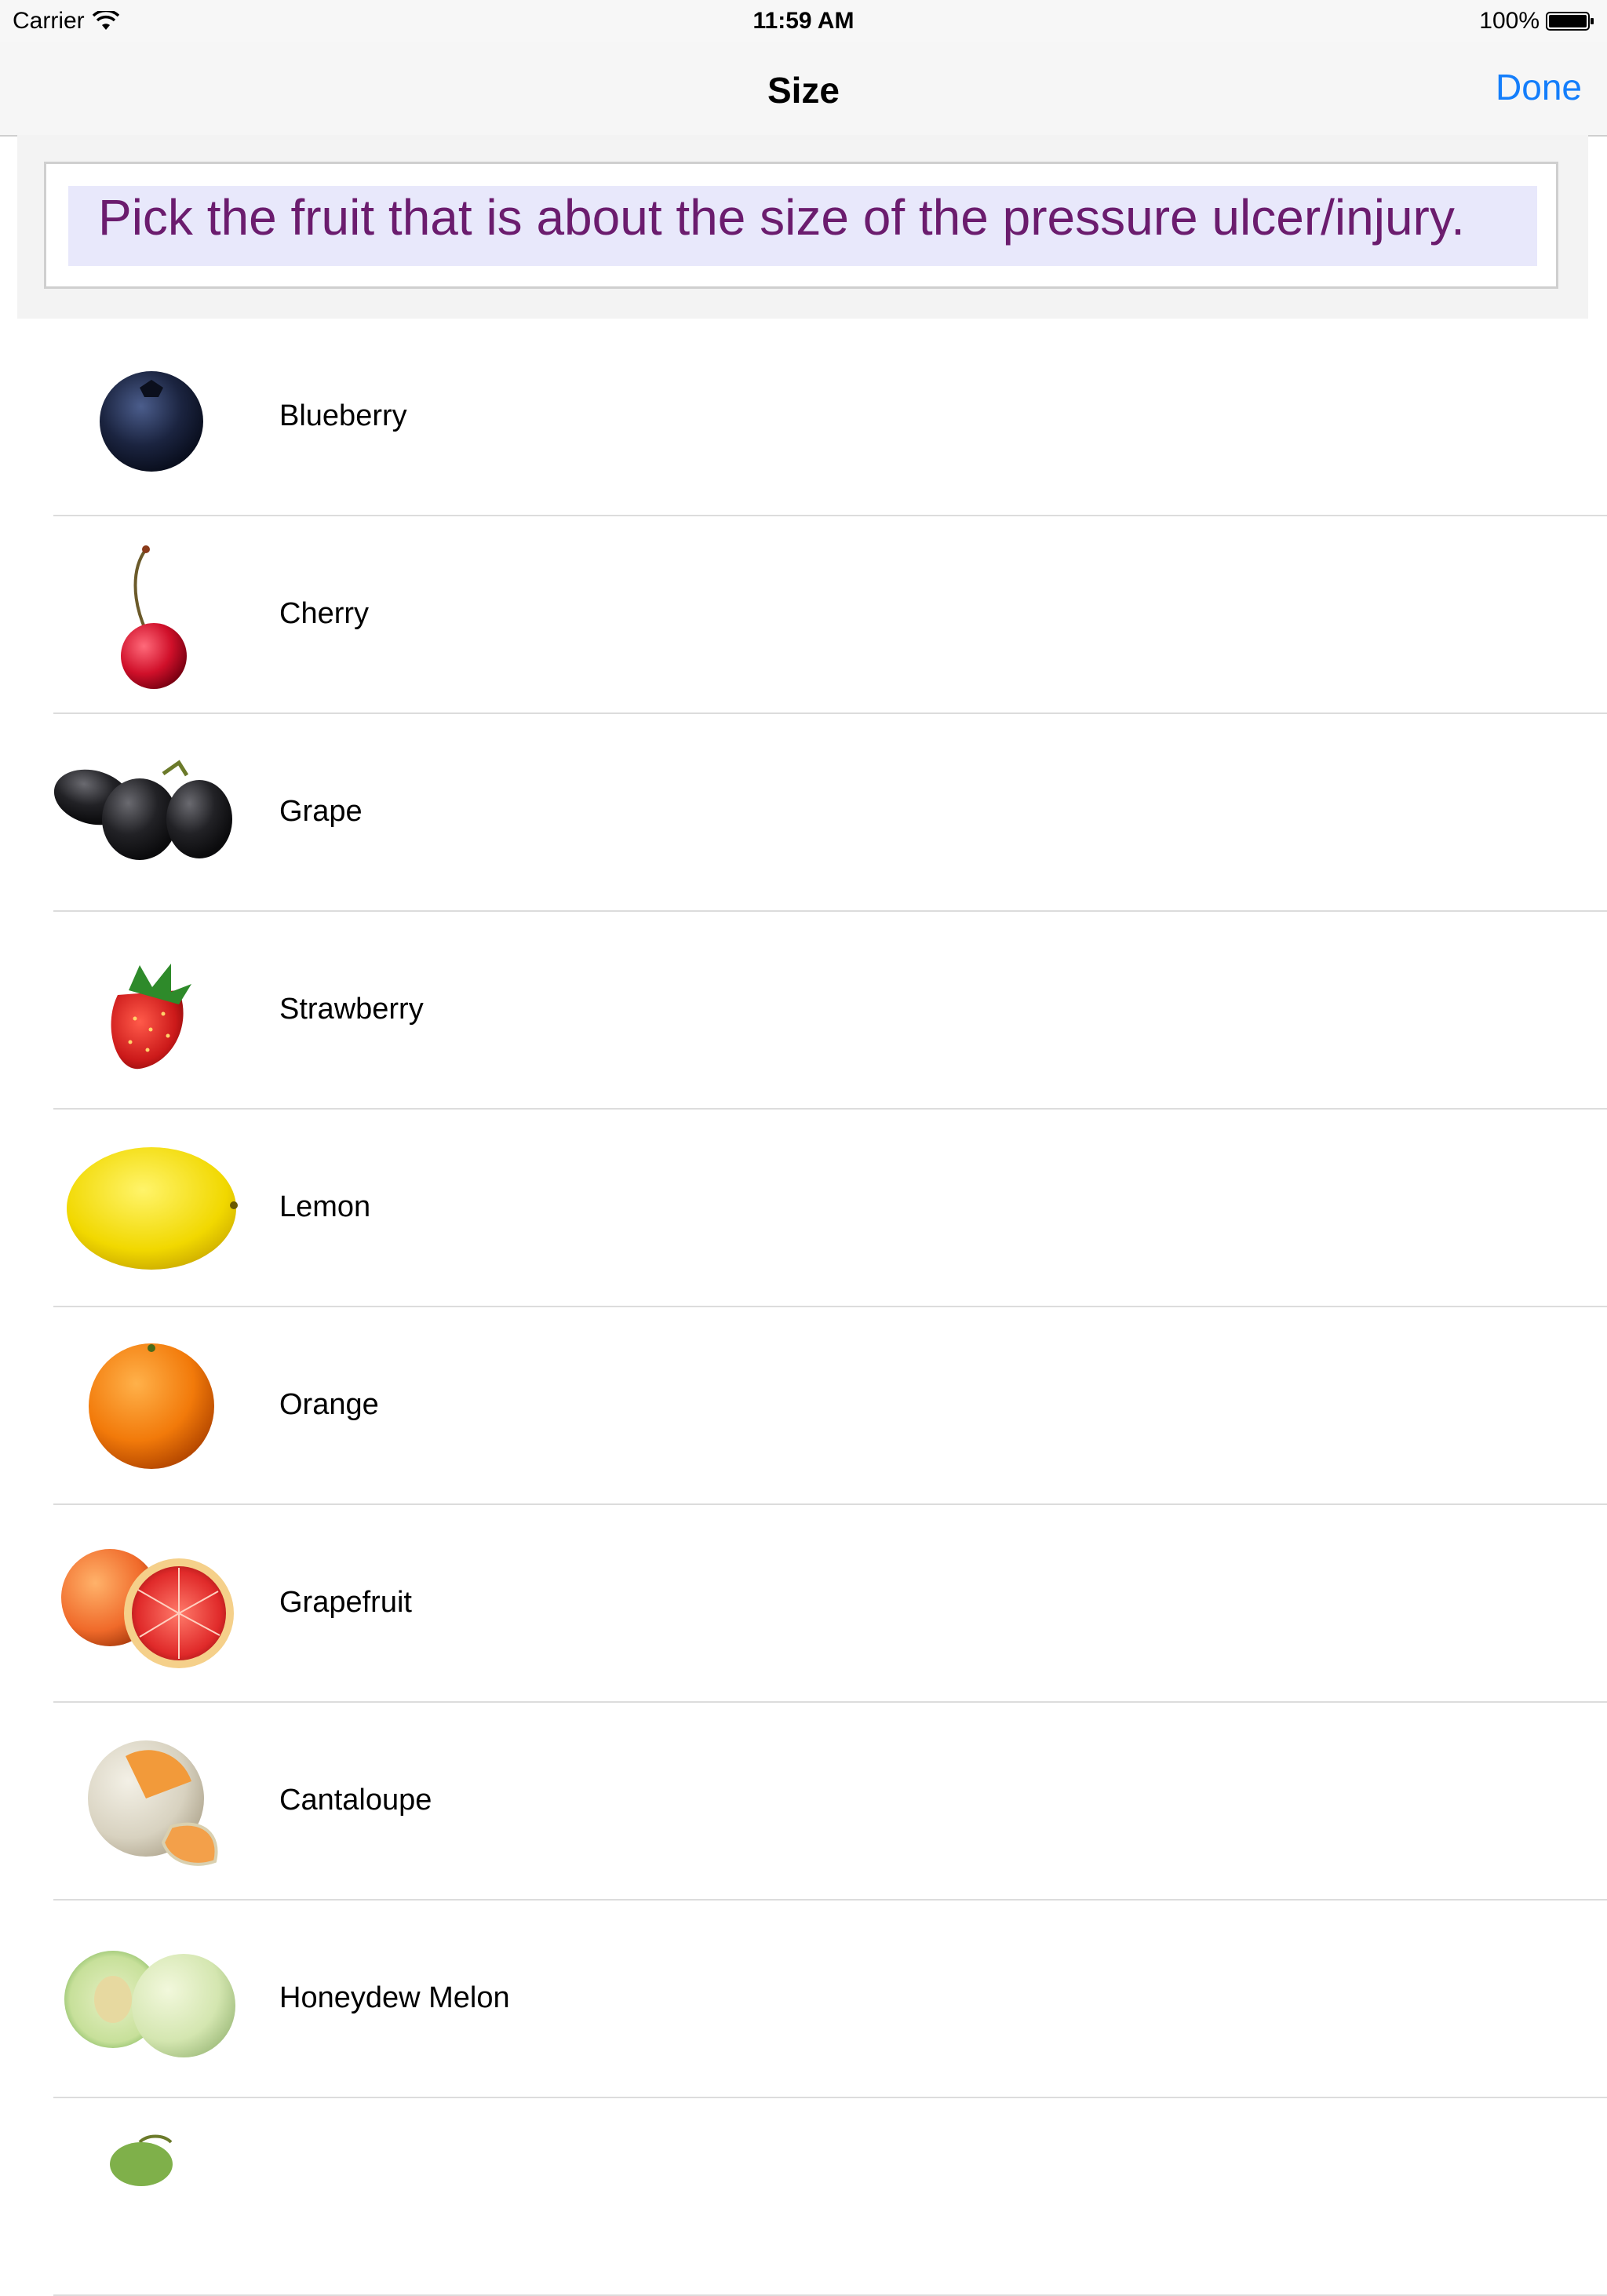  I want to click on status-bar: Carrier 11:59 AM 100%, so click(803, 21).